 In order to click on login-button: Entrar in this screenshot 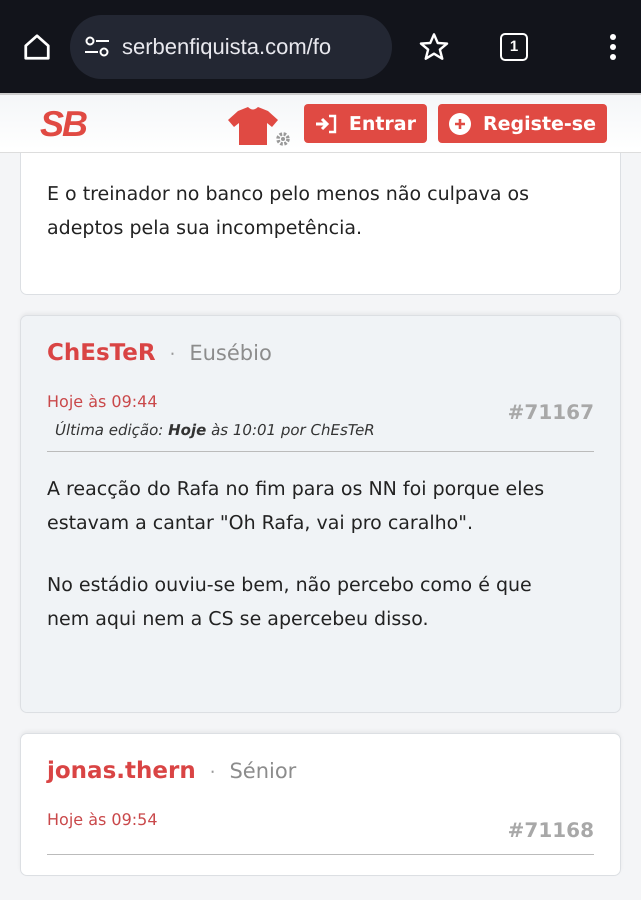, I will do `click(365, 123)`.